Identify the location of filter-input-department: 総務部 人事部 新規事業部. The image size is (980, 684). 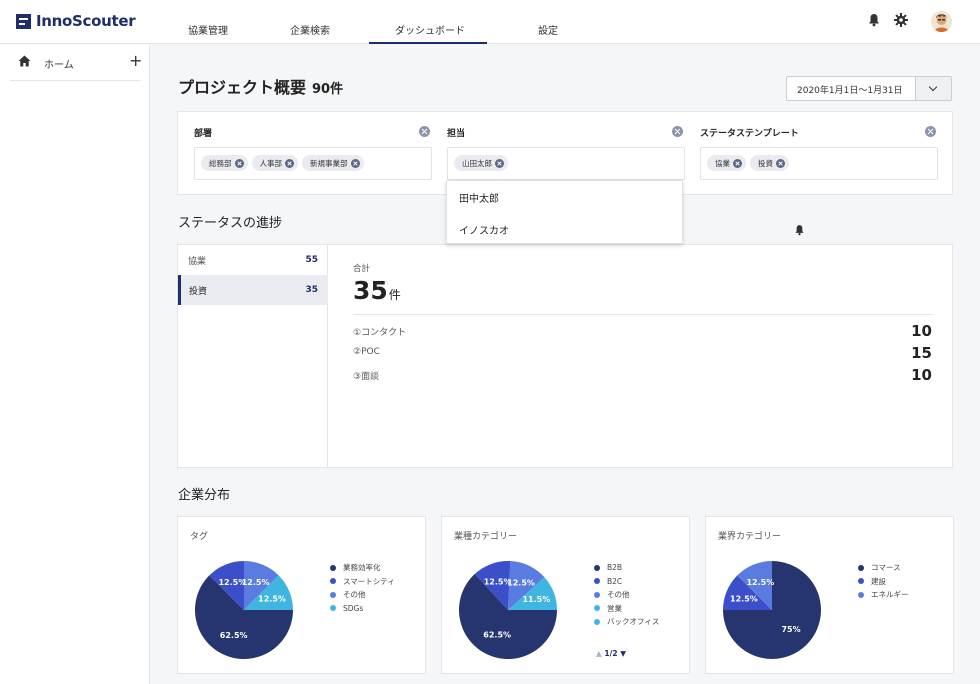
(313, 163).